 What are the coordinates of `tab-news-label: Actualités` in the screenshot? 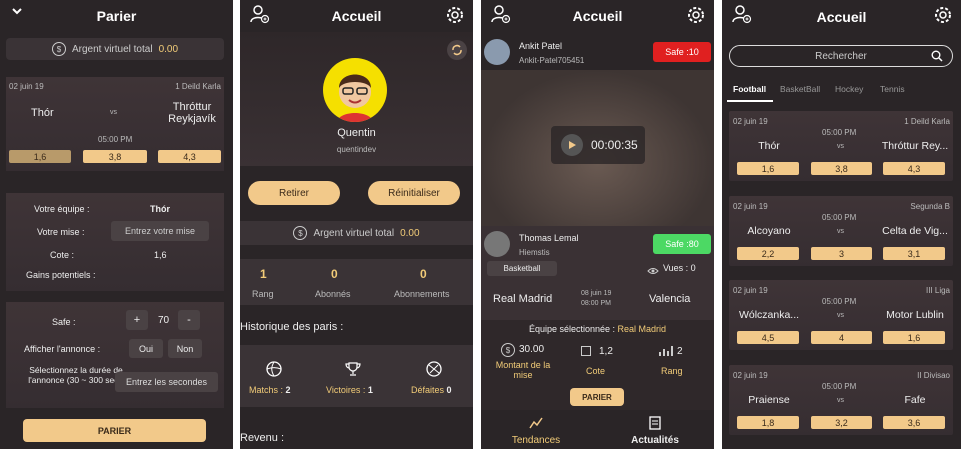 It's located at (655, 440).